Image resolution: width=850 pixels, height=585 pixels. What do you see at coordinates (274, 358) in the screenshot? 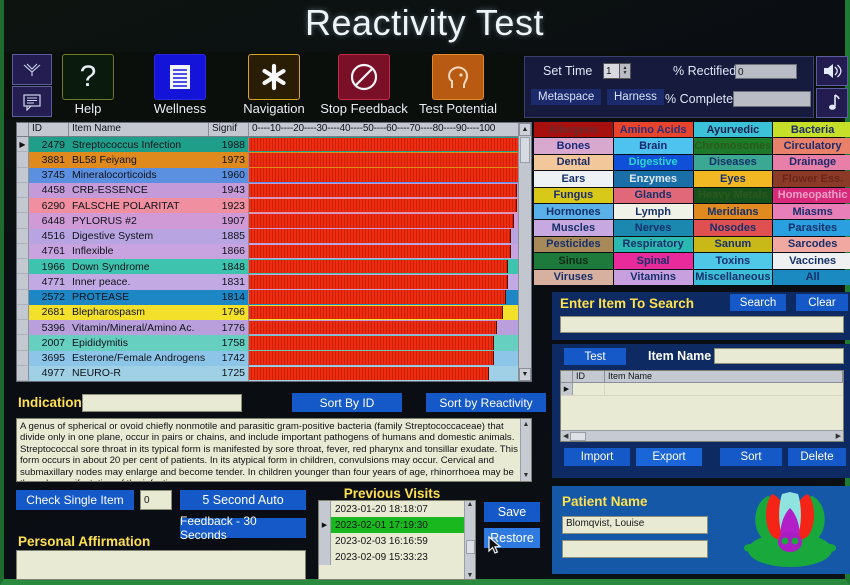
I see `table-row: 3695 Esterone/Female Androgens 1742` at bounding box center [274, 358].